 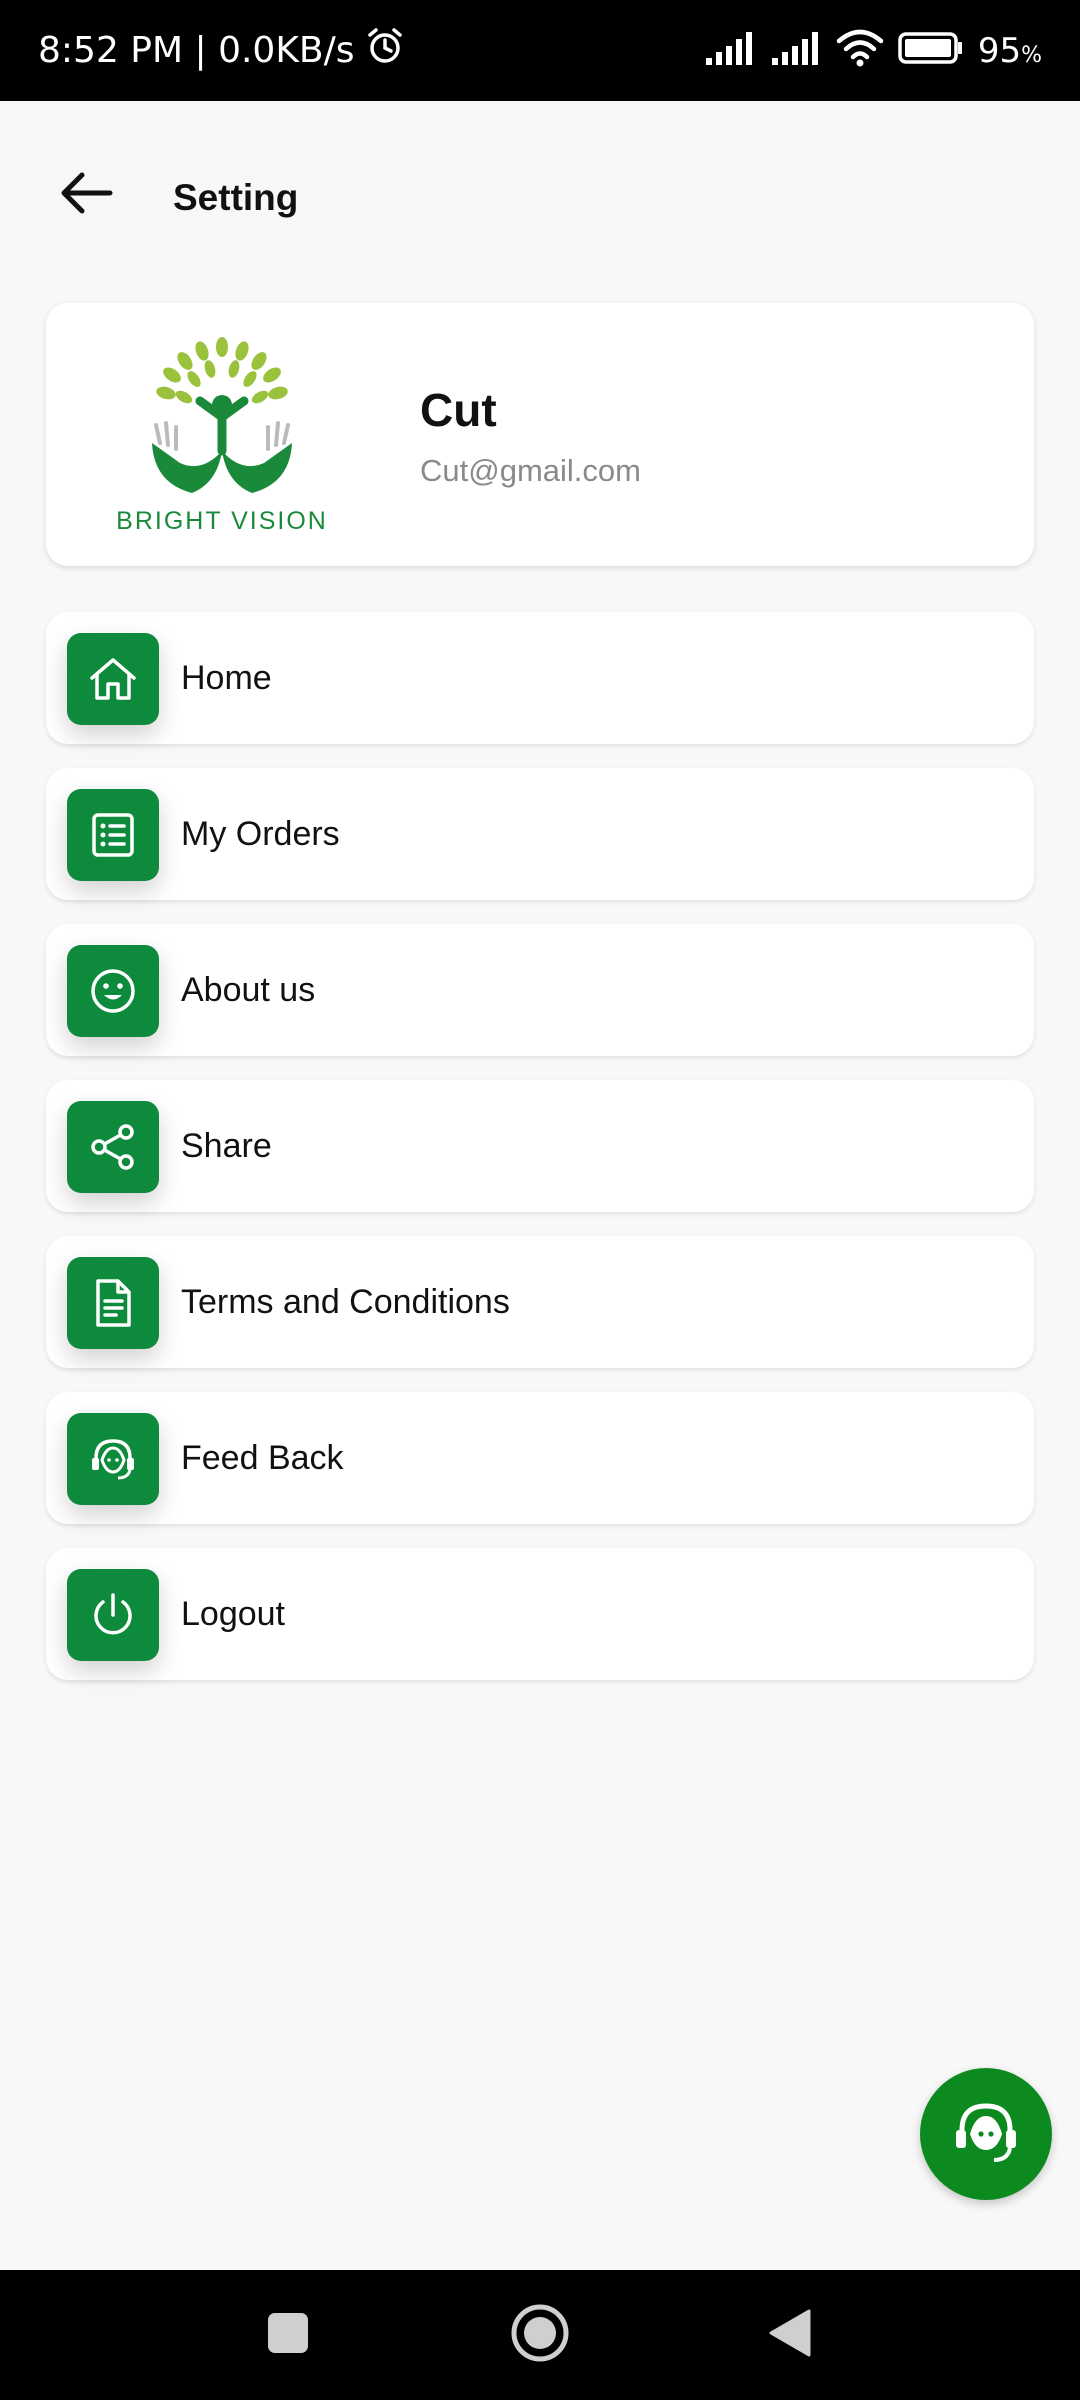 What do you see at coordinates (530, 470) in the screenshot?
I see `profile-email: Cut@gmail.com` at bounding box center [530, 470].